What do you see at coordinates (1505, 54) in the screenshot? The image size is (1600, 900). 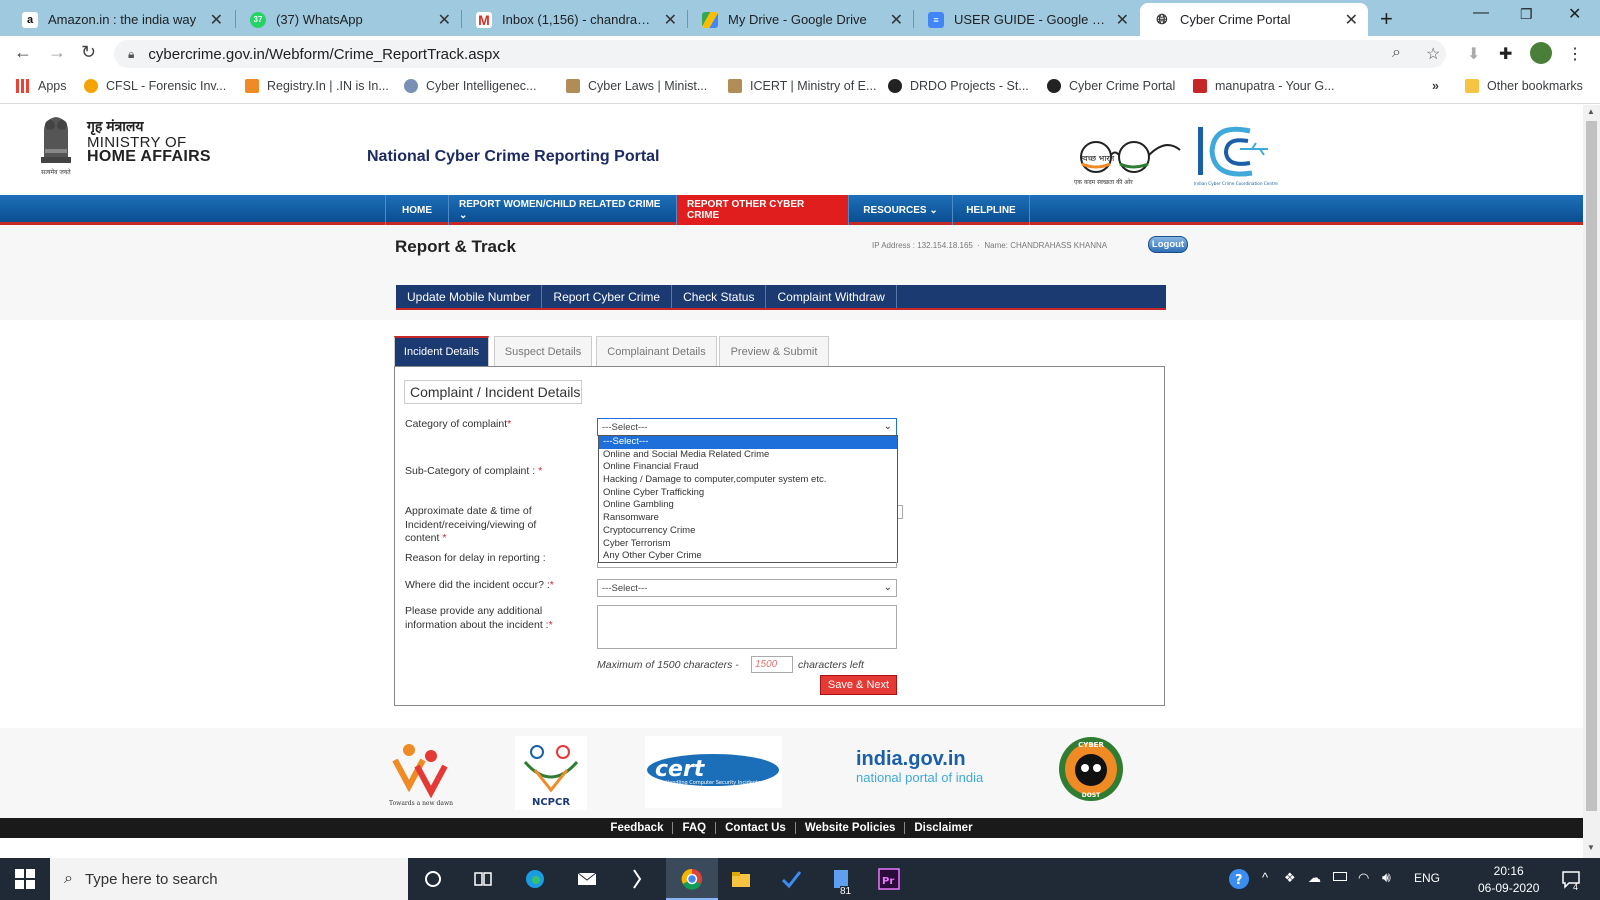 I see `extensions-icon: ✚` at bounding box center [1505, 54].